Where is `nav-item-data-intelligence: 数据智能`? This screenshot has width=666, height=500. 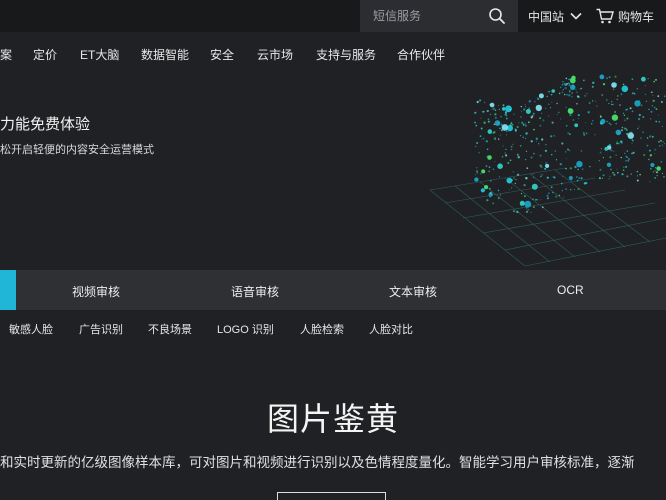
nav-item-data-intelligence: 数据智能 is located at coordinates (165, 54).